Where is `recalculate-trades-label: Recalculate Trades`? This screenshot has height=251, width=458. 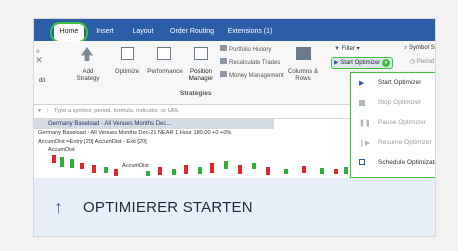 recalculate-trades-label: Recalculate Trades is located at coordinates (255, 63).